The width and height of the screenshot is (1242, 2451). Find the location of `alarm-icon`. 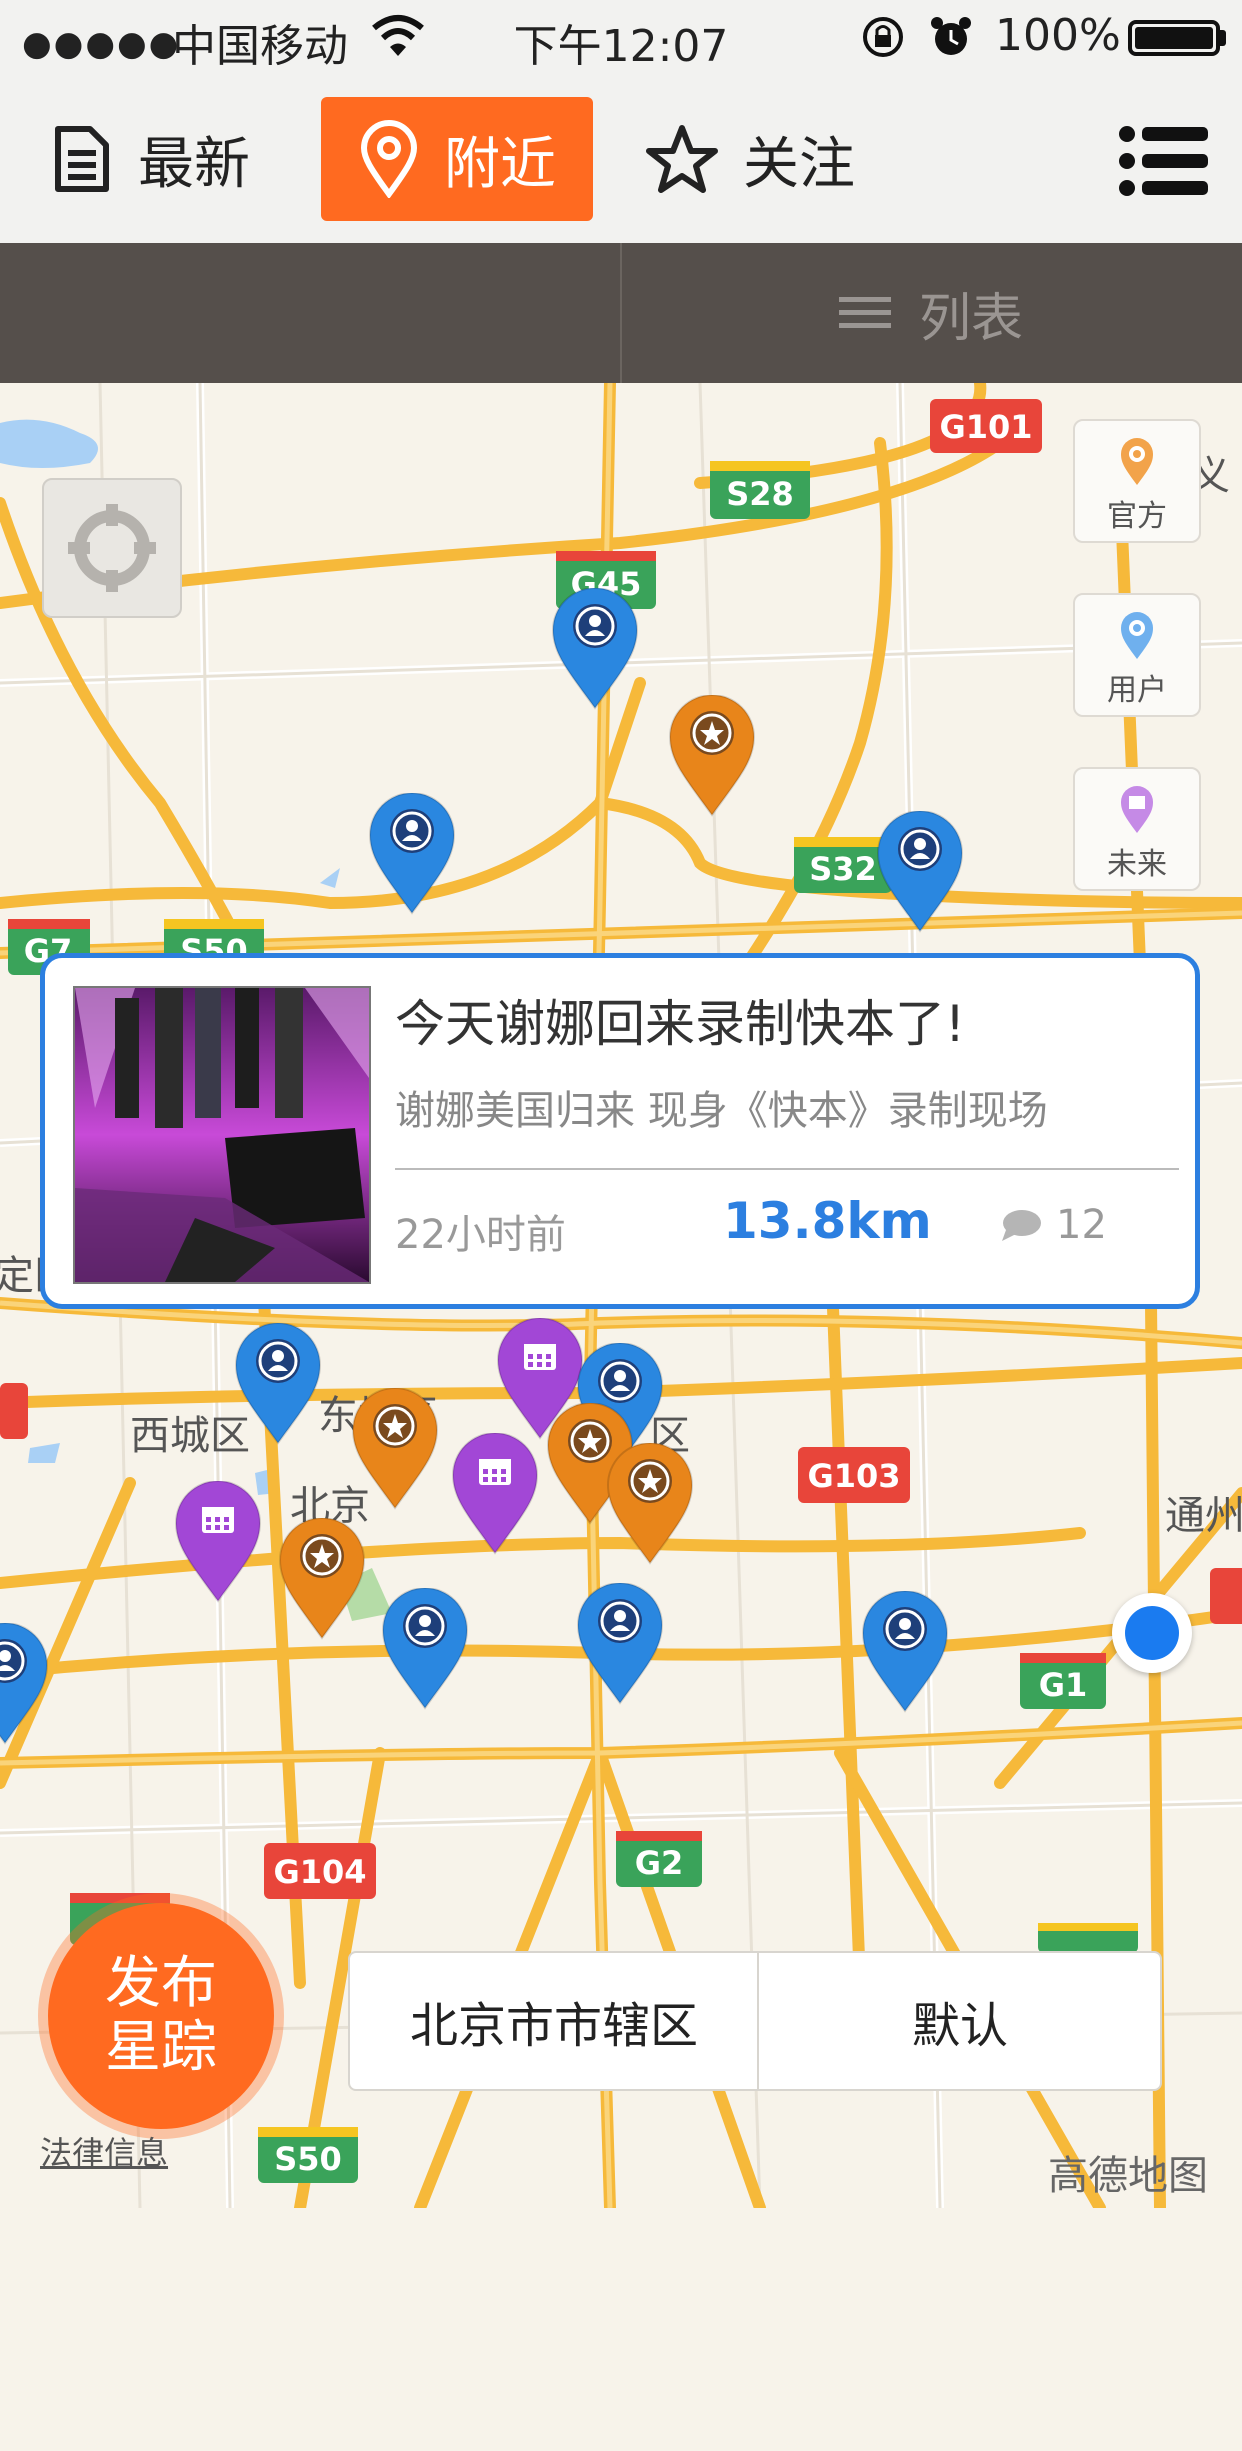

alarm-icon is located at coordinates (951, 36).